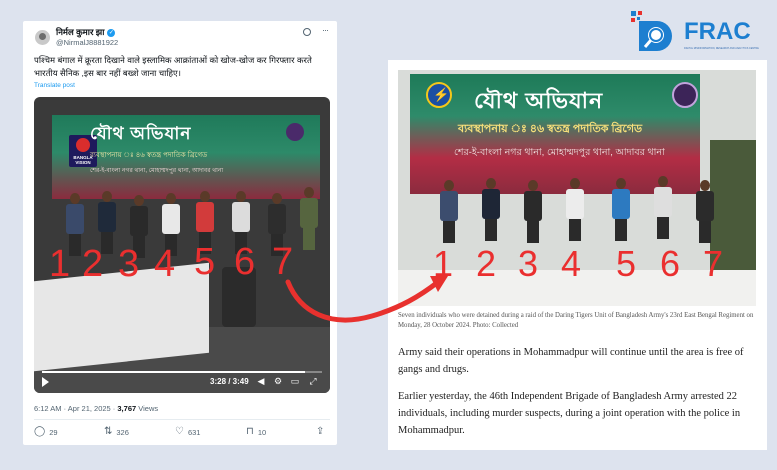 The height and width of the screenshot is (470, 777). I want to click on author-handle: @NirmalJ8881922, so click(87, 42).